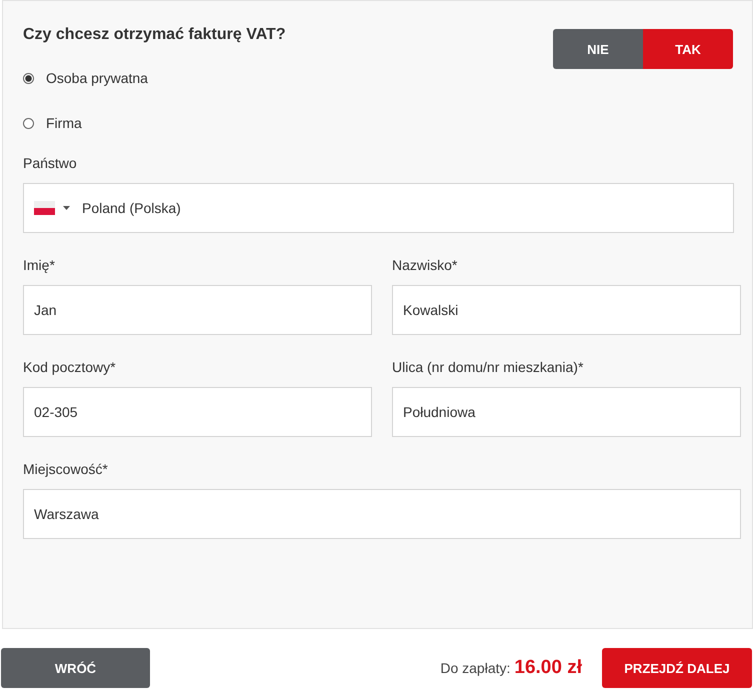 Image resolution: width=753 pixels, height=697 pixels. I want to click on input-field: Jan, so click(197, 310).